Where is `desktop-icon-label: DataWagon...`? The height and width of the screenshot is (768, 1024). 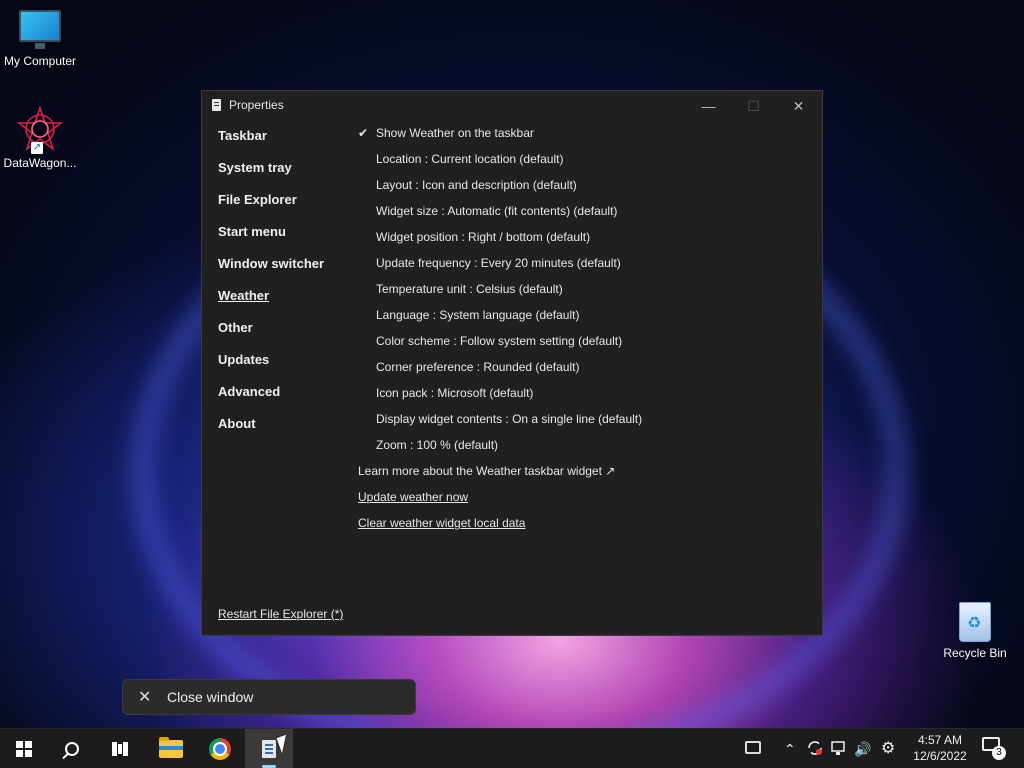 desktop-icon-label: DataWagon... is located at coordinates (40, 163).